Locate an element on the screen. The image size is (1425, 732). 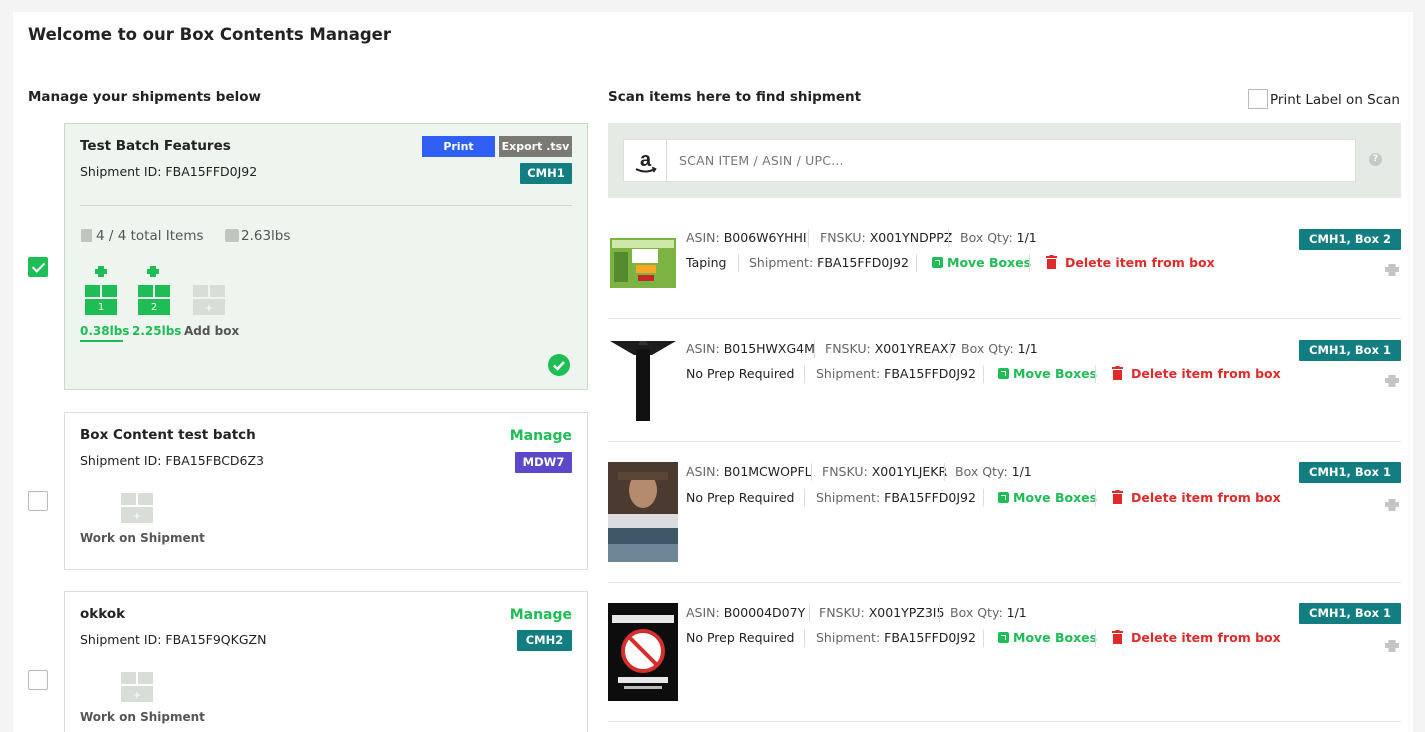
shipments-heading: Manage your shipments below is located at coordinates (144, 97).